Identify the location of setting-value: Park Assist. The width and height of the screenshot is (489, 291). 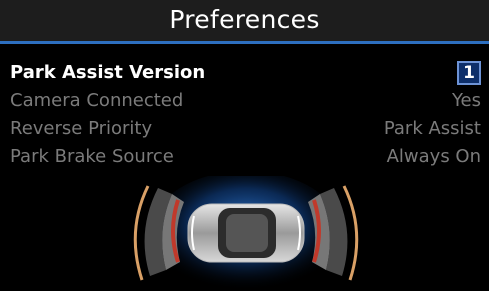
(432, 128).